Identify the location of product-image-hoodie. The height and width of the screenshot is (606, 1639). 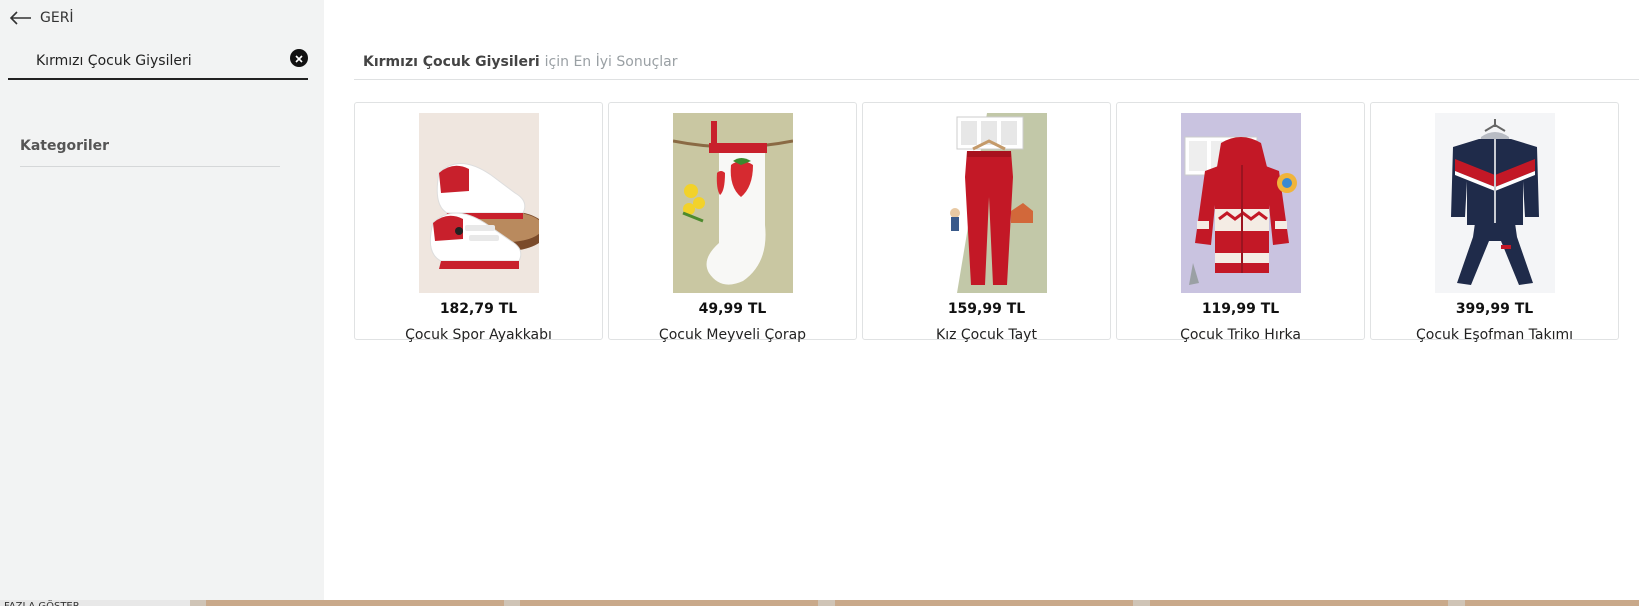
(1241, 203).